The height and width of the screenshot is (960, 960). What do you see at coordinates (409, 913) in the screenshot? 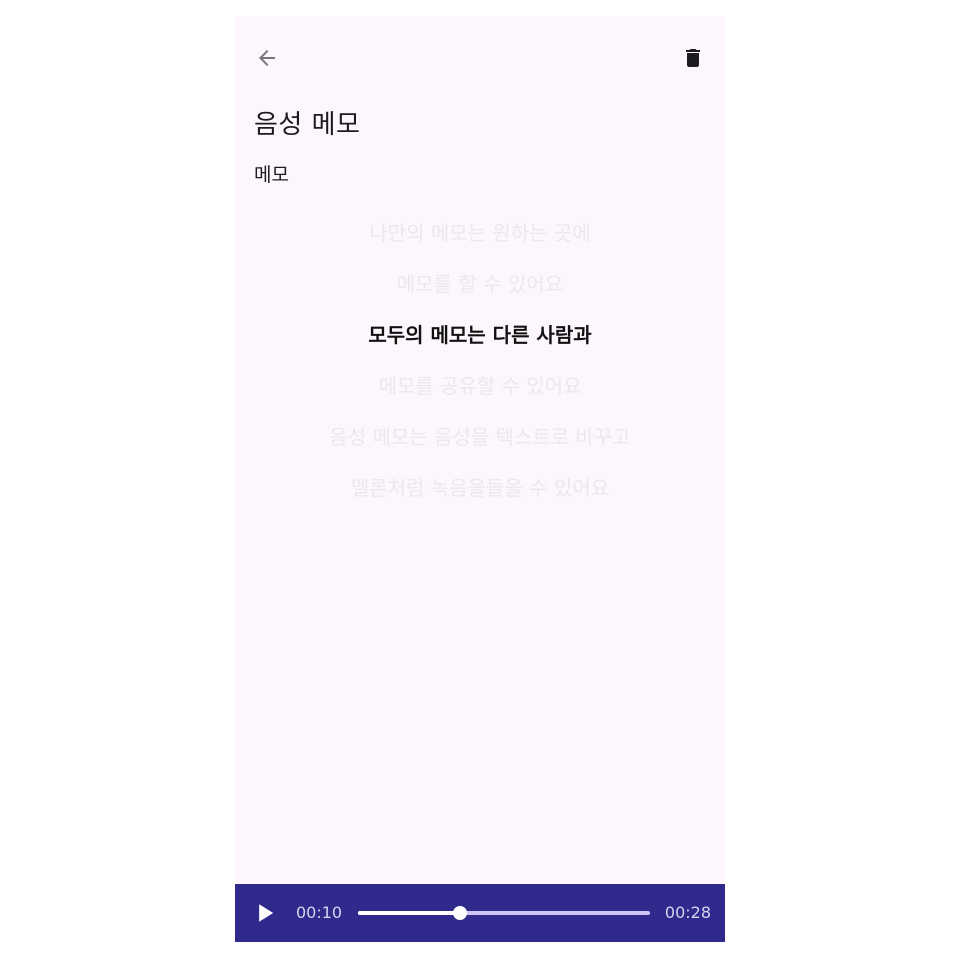
I see `slider-progress` at bounding box center [409, 913].